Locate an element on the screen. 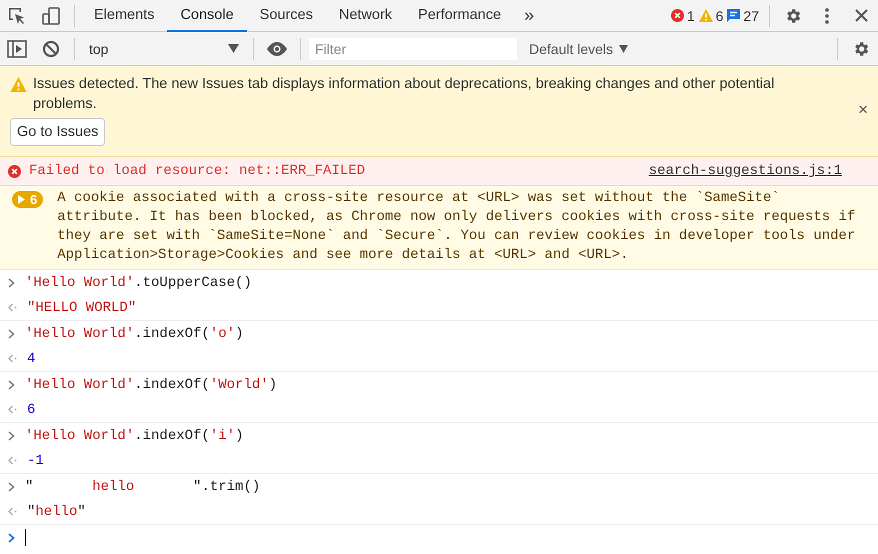  issues-message: Issues detected. The new Issues tab displays information about deprecations, breaking changes and other potential problems. is located at coordinates (404, 94).